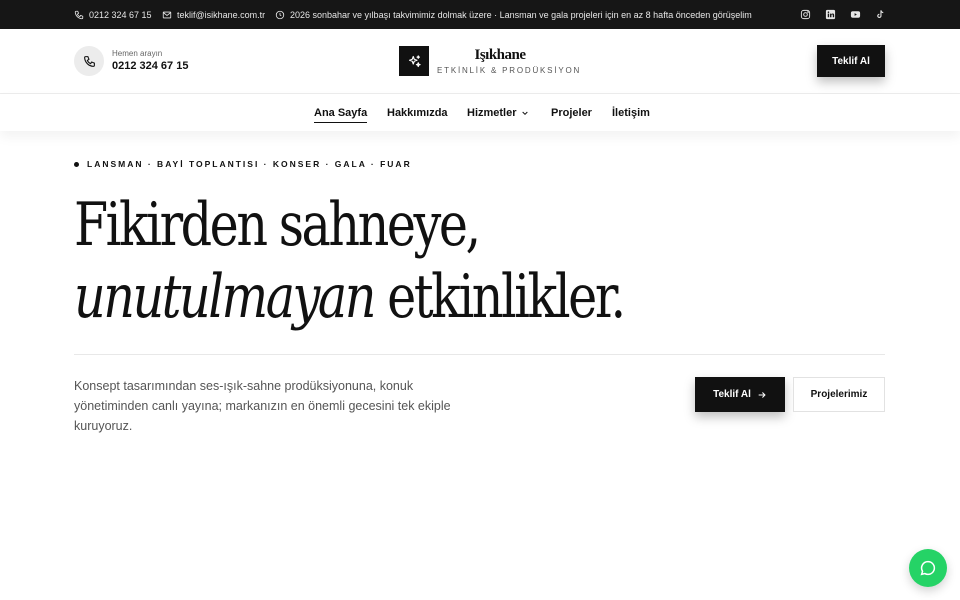 The image size is (960, 600). Describe the element at coordinates (762, 394) in the screenshot. I see `arrow-right-icon` at that location.